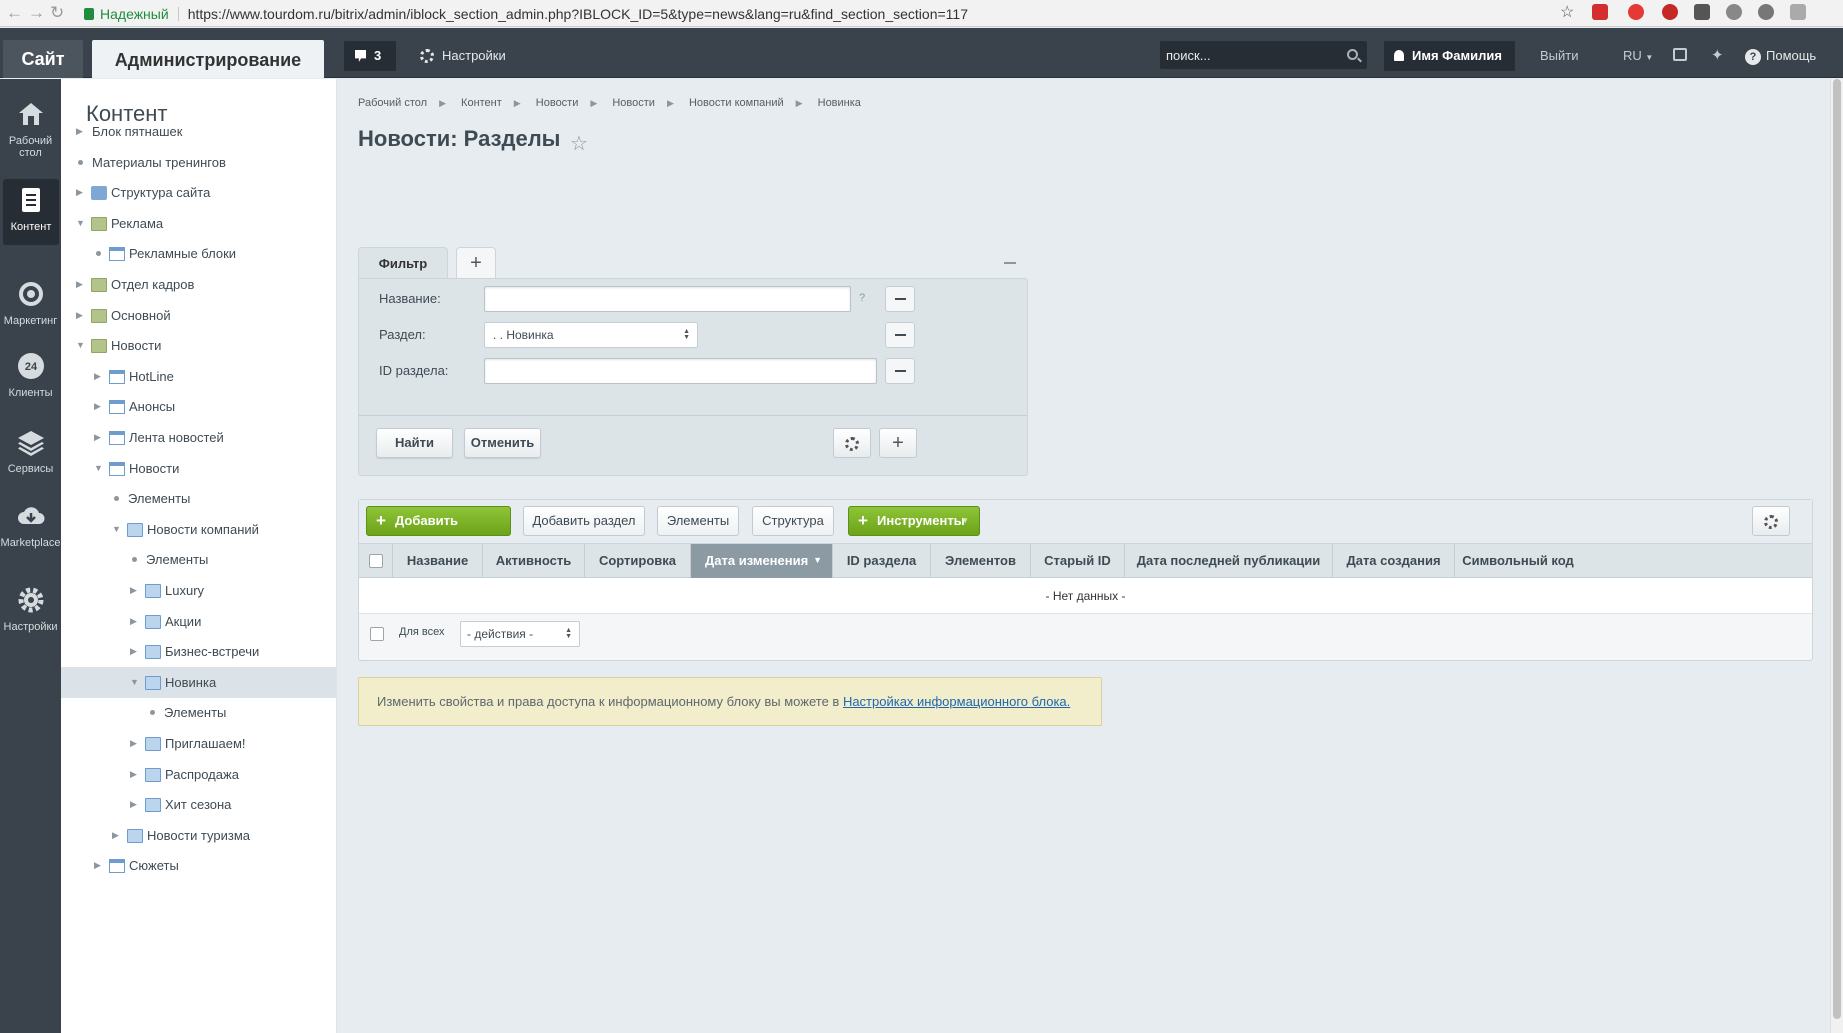 The image size is (1843, 1033). I want to click on breadcrumb-item: Рабочий стол, so click(392, 103).